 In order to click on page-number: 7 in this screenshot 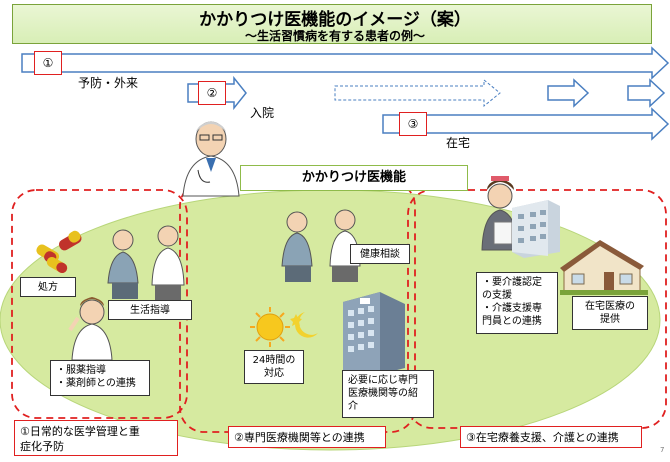, I will do `click(662, 450)`.